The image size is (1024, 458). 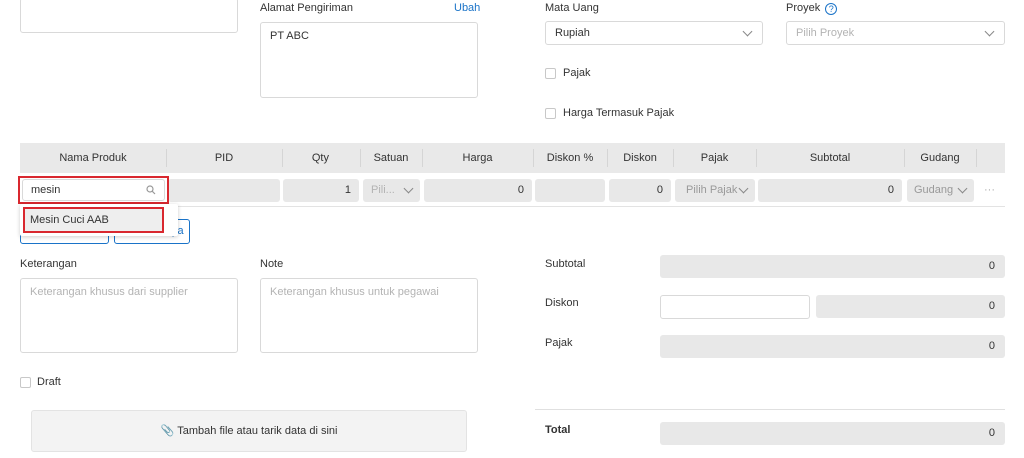 What do you see at coordinates (320, 158) in the screenshot?
I see `col-qty: Qty` at bounding box center [320, 158].